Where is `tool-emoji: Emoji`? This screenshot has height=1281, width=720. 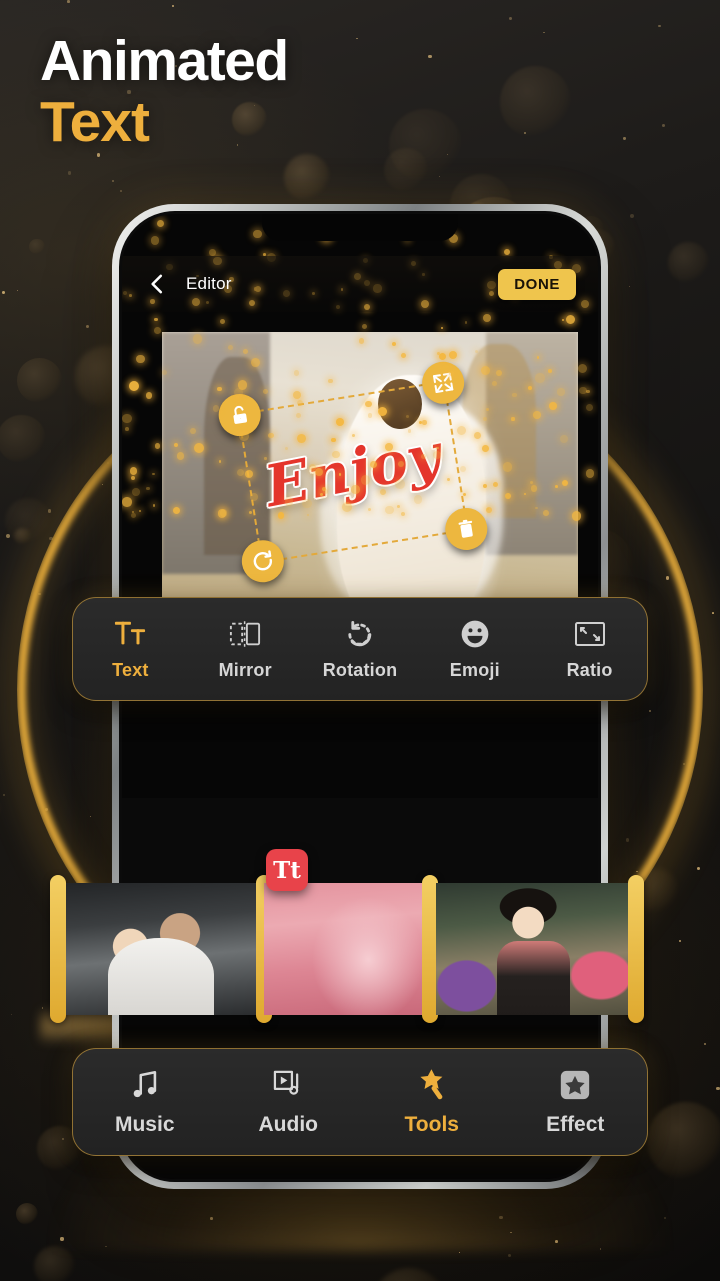
tool-emoji: Emoji is located at coordinates (474, 649).